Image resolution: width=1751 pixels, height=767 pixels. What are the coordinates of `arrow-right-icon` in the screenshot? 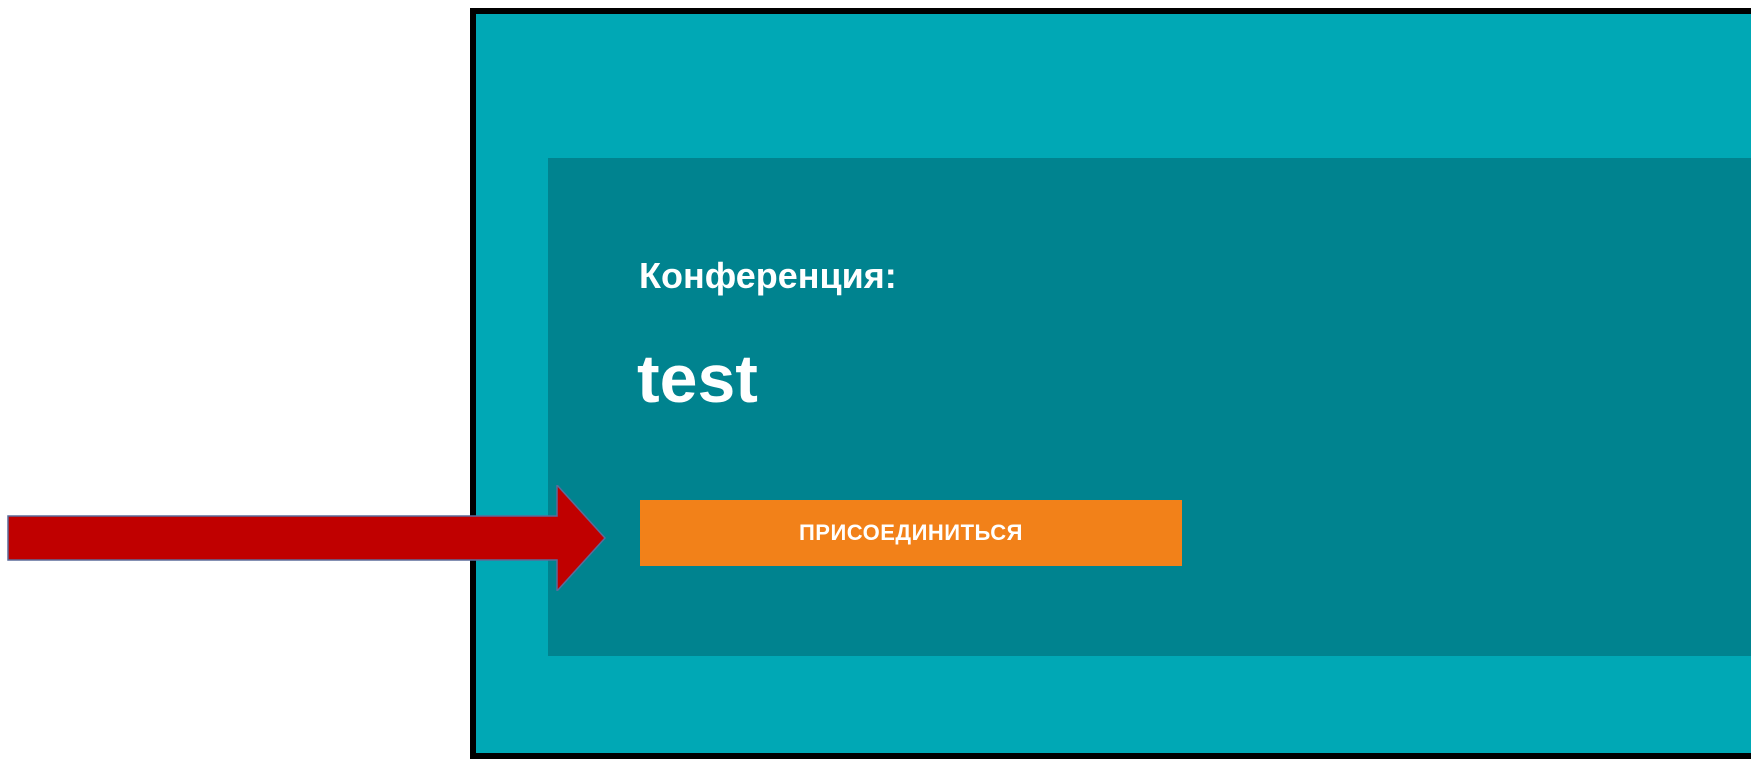 It's located at (307, 538).